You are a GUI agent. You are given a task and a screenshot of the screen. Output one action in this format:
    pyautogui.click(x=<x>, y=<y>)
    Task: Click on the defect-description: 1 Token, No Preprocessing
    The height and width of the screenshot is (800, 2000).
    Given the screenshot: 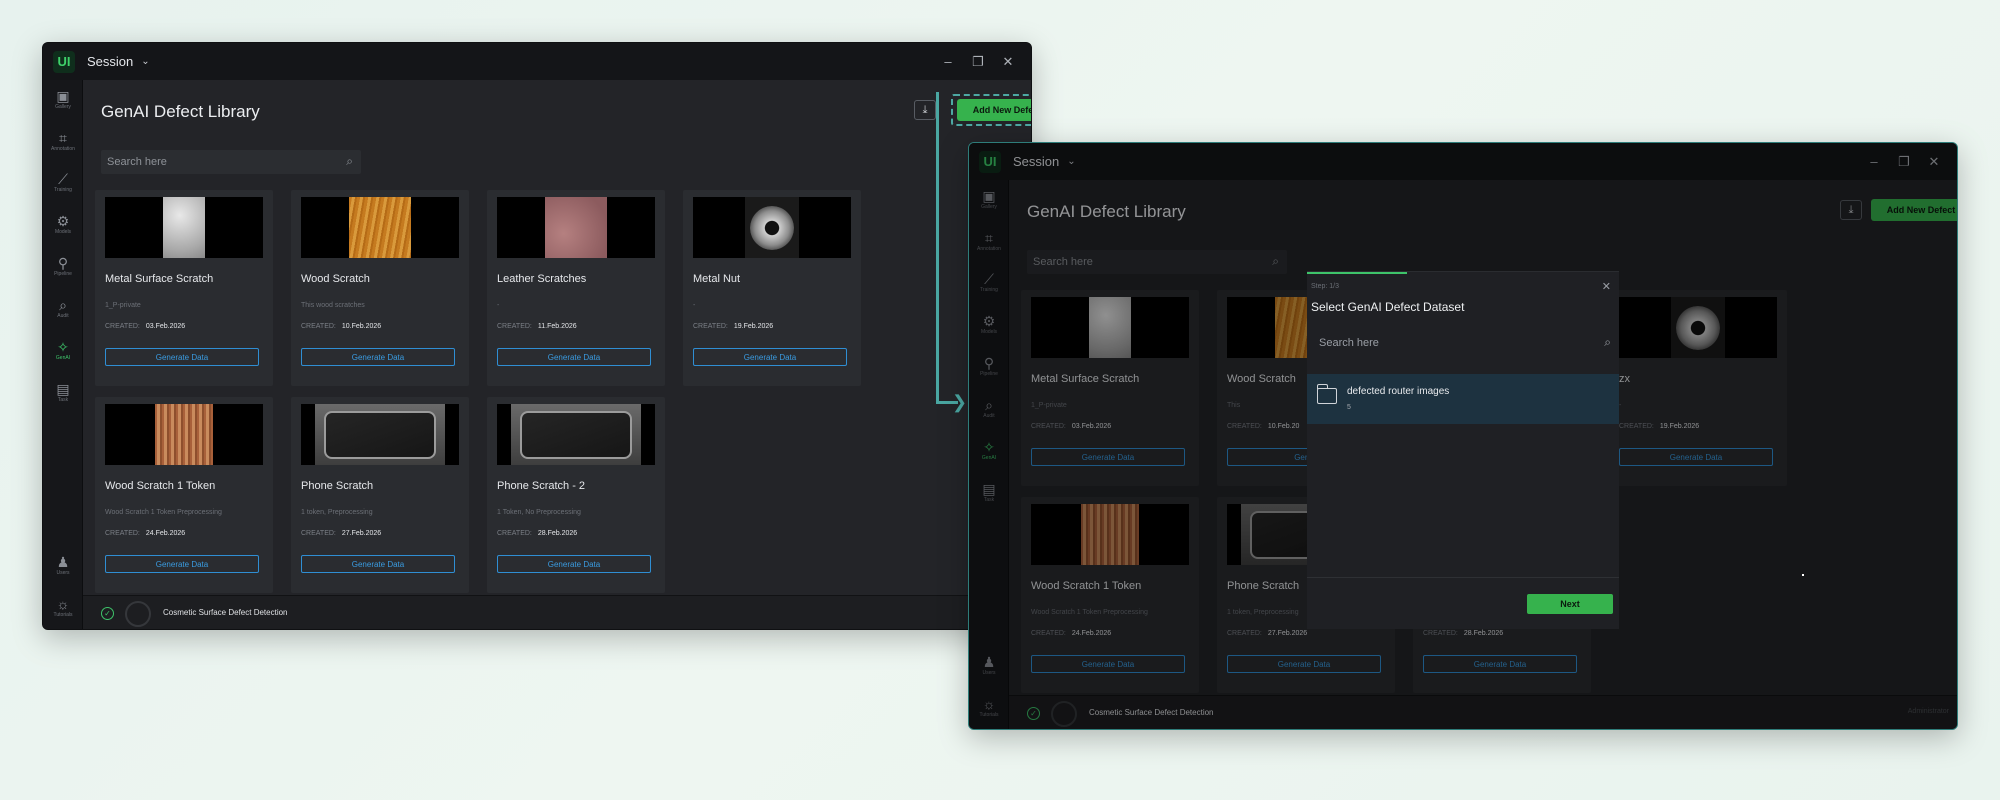 What is the action you would take?
    pyautogui.click(x=539, y=512)
    